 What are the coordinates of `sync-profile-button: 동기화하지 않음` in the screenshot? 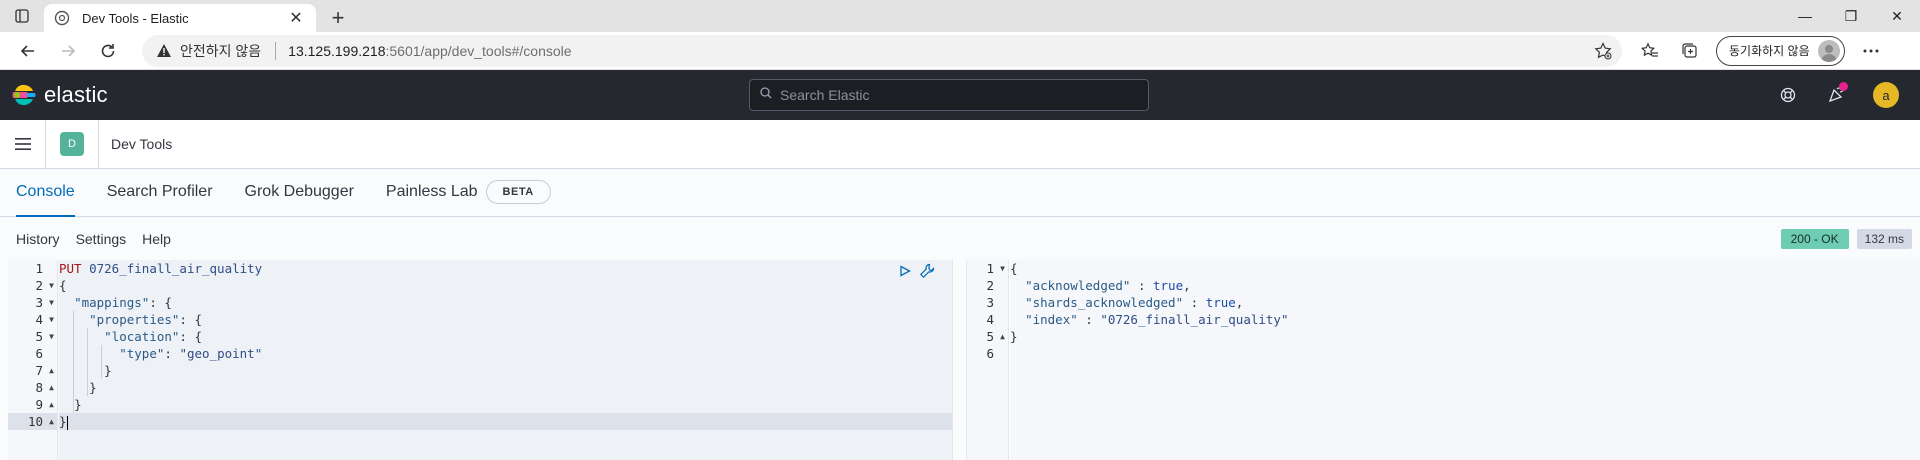 It's located at (1780, 50).